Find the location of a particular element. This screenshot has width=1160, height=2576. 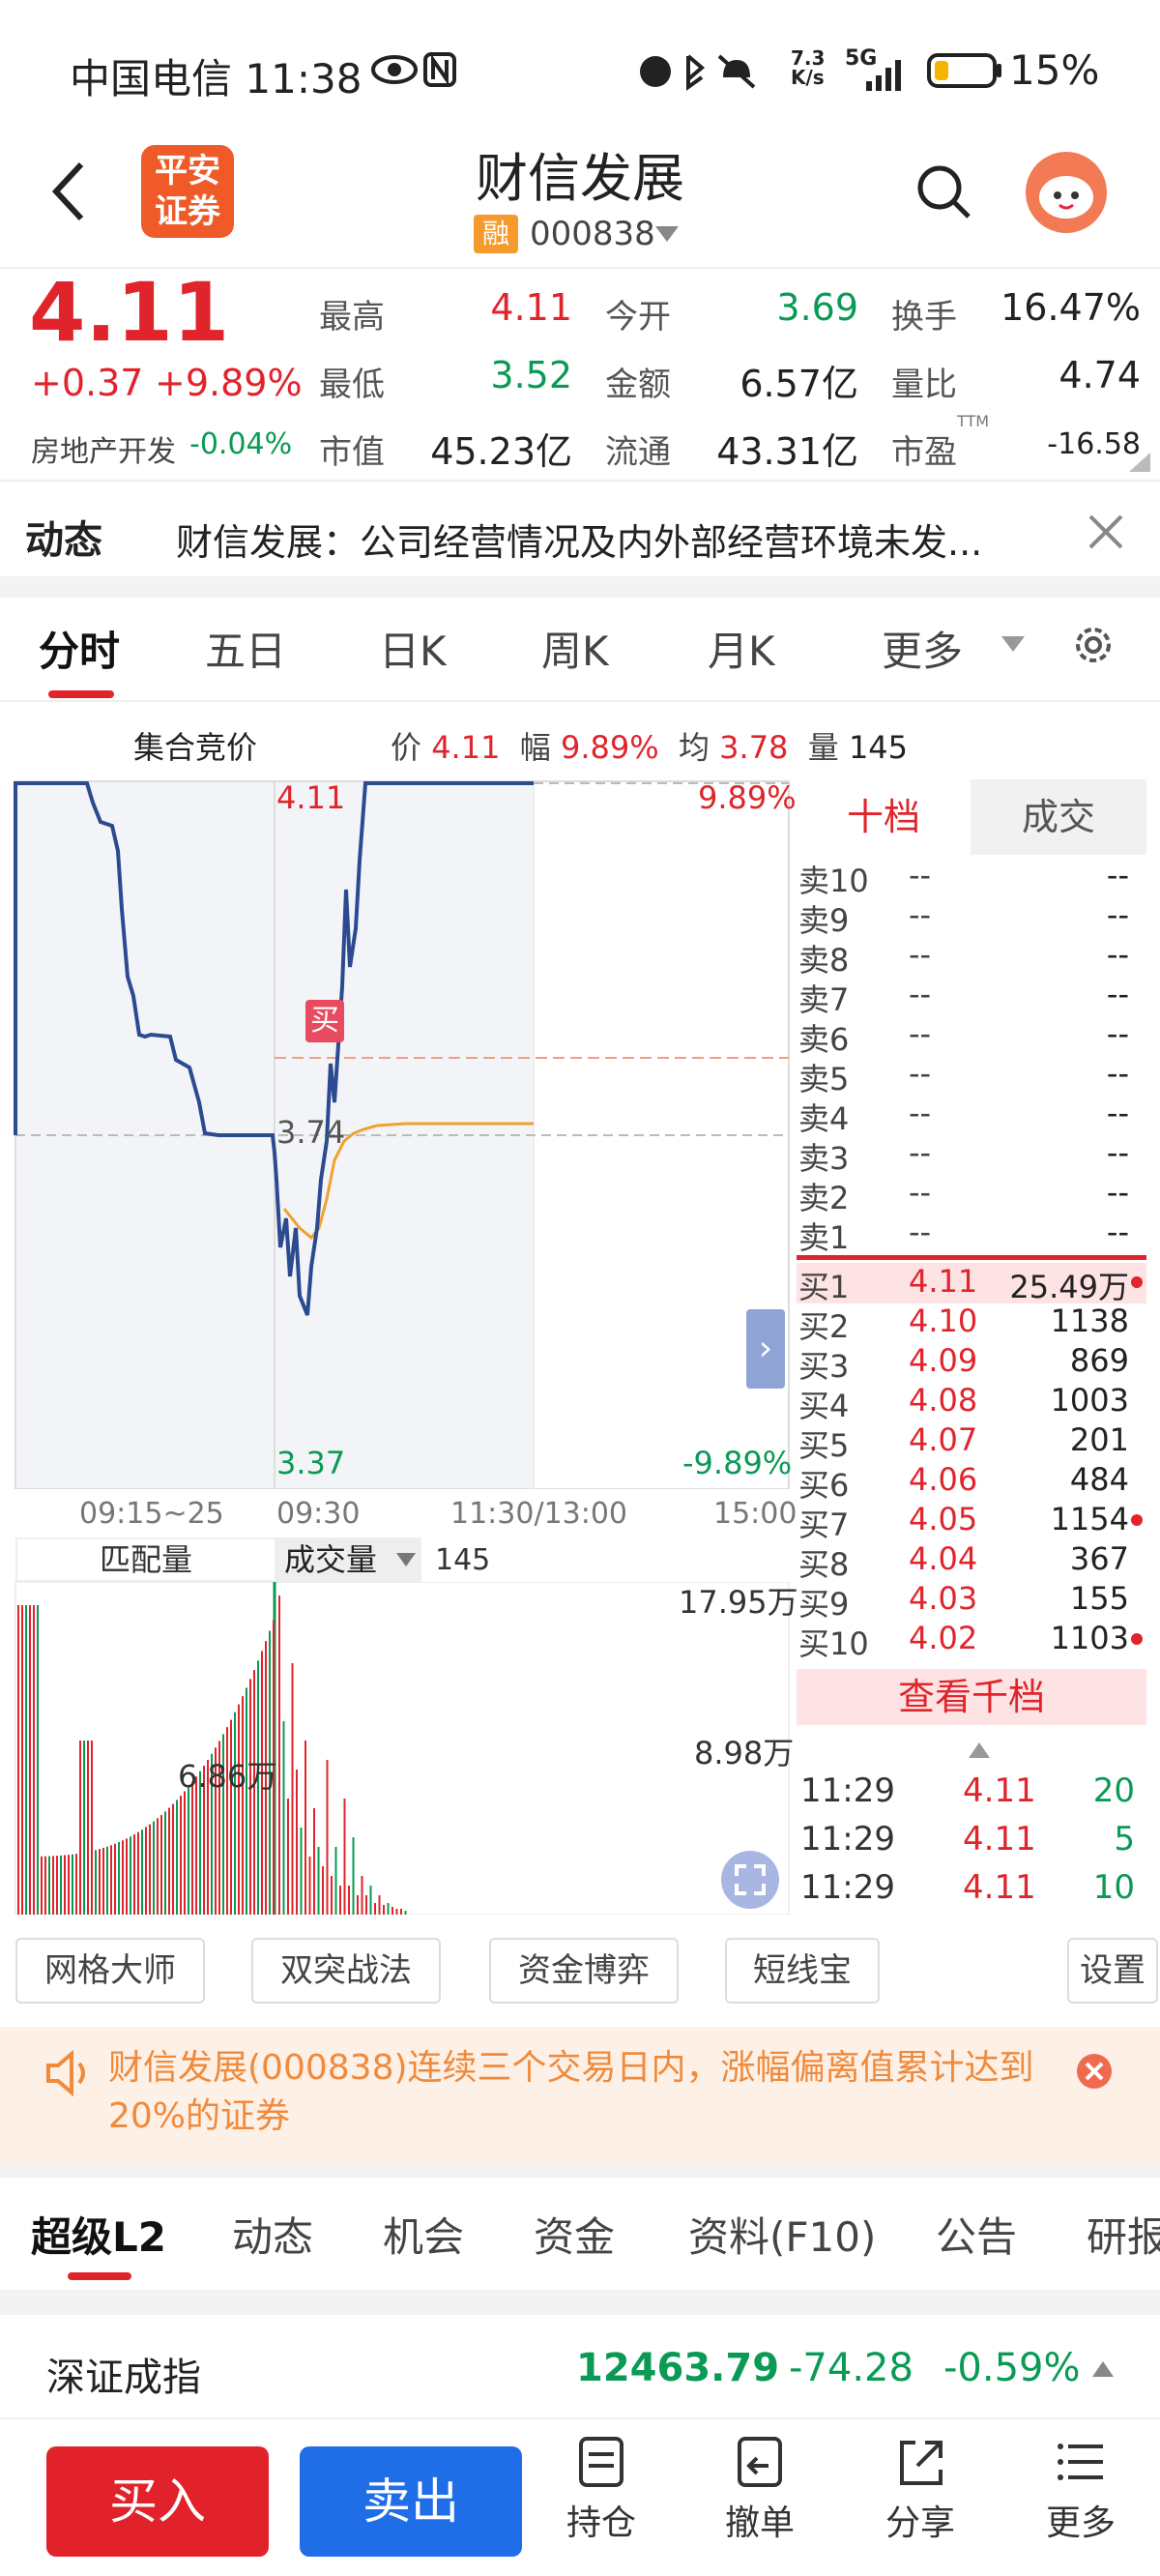

trade-row: 11:29 4.11 20 is located at coordinates (970, 1793).